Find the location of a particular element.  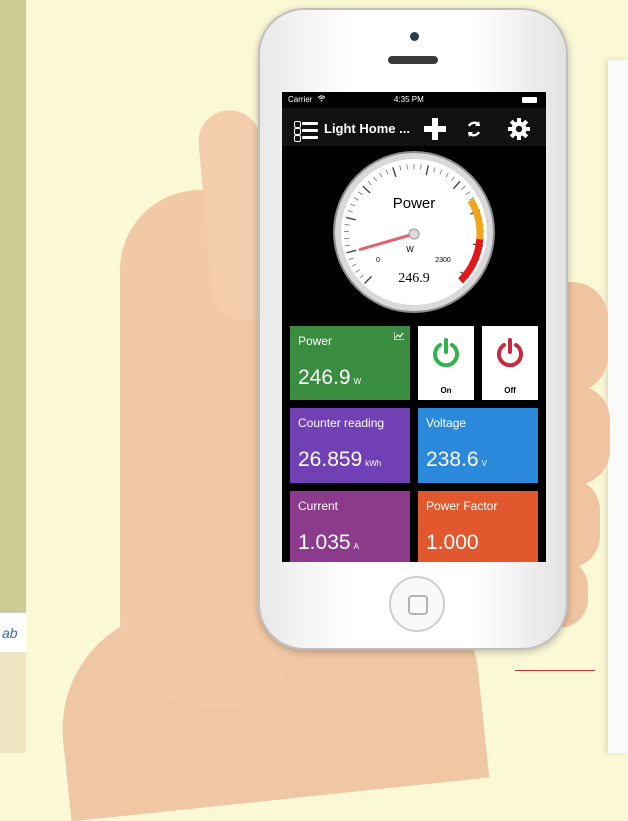

switch-off-button: Off is located at coordinates (510, 363).